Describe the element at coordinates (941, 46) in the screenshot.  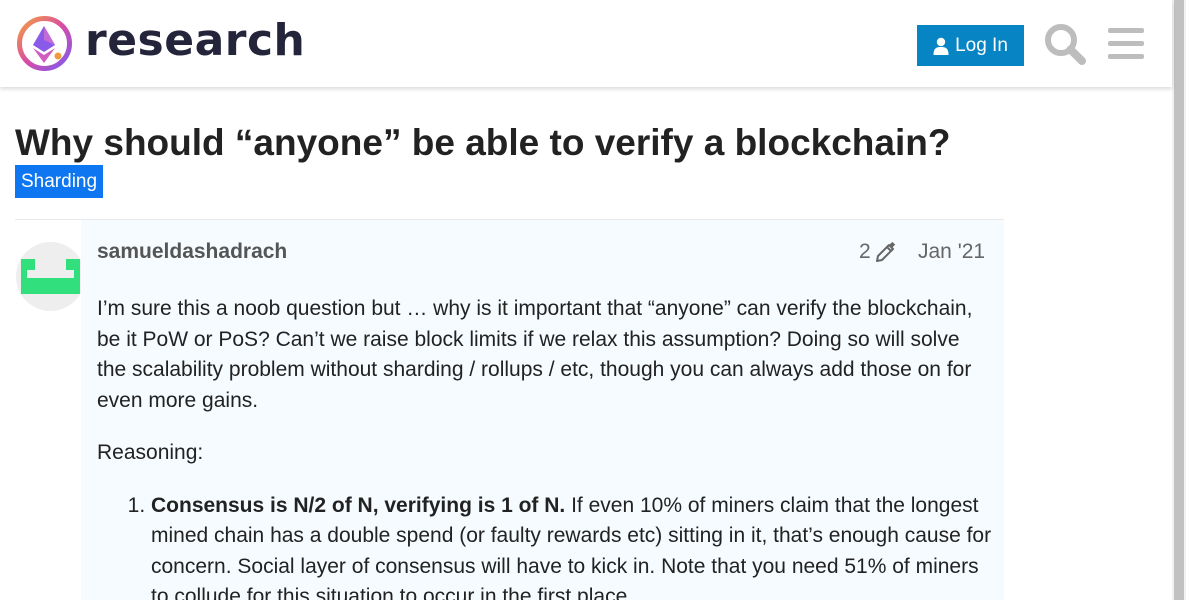
I see `user-icon` at that location.